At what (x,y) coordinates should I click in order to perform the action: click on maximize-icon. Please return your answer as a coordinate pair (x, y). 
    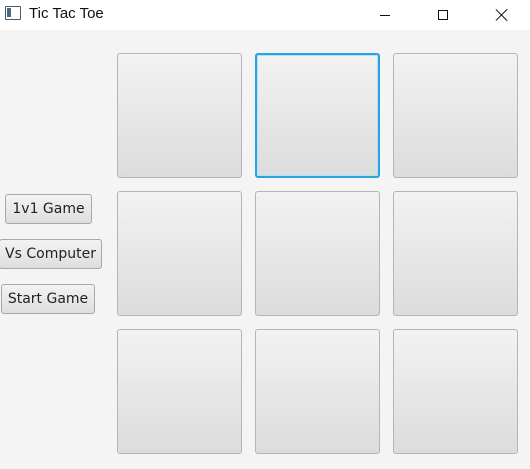
    Looking at the image, I should click on (443, 15).